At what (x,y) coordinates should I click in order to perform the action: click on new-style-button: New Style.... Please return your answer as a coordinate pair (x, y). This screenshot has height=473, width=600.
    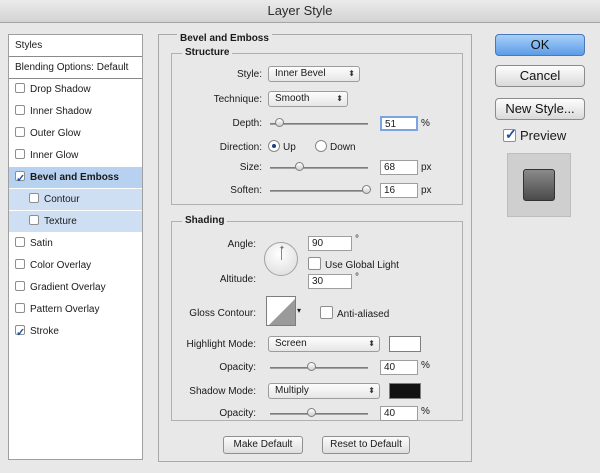
    Looking at the image, I should click on (540, 109).